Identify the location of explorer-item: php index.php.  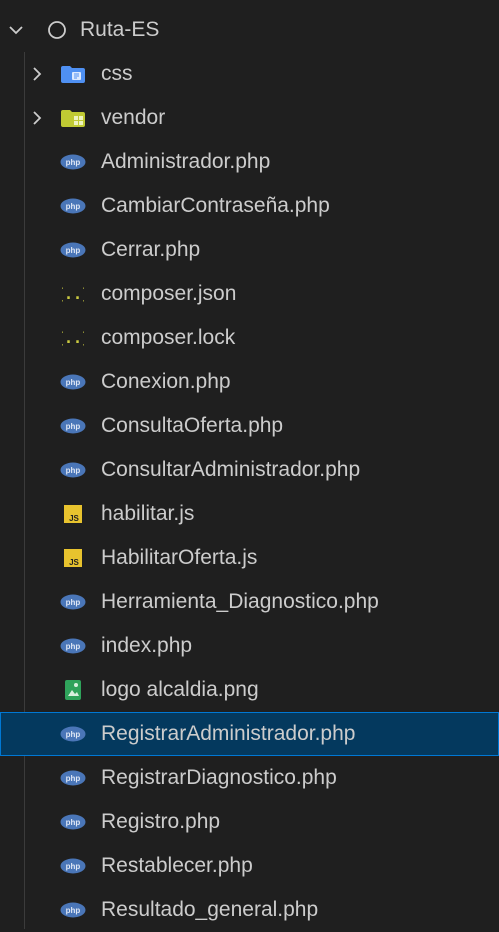
(249, 646).